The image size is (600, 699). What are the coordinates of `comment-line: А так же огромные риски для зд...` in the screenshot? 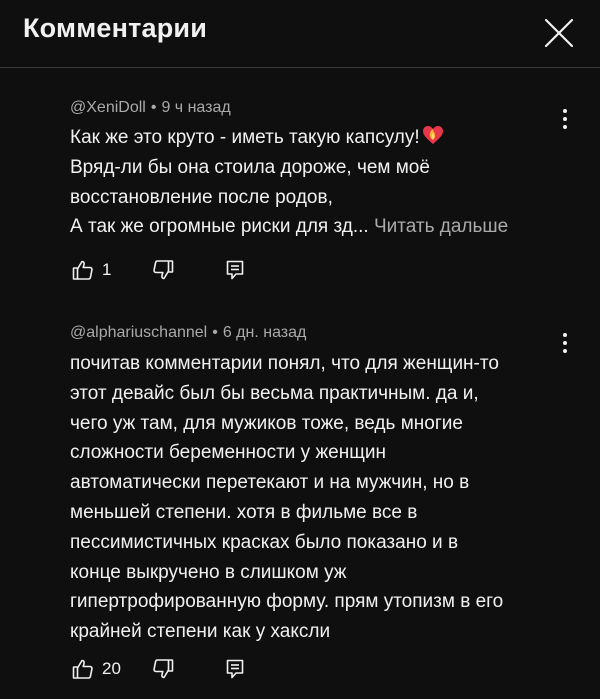 It's located at (219, 227).